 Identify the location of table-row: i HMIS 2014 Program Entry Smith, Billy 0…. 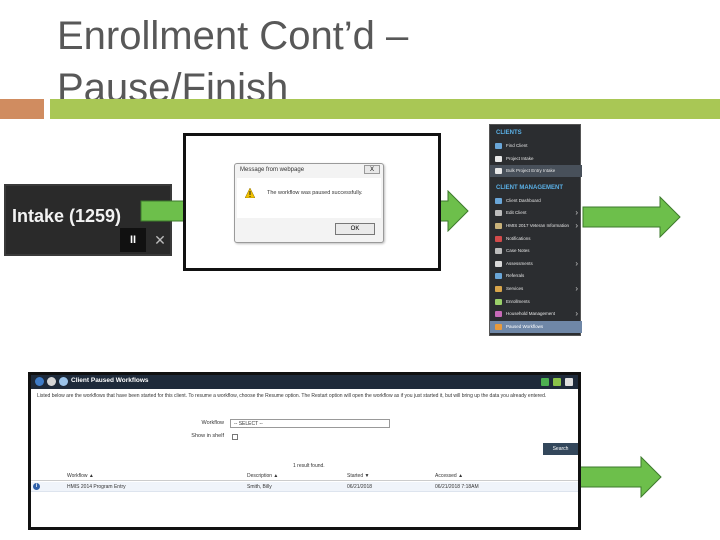
(304, 487).